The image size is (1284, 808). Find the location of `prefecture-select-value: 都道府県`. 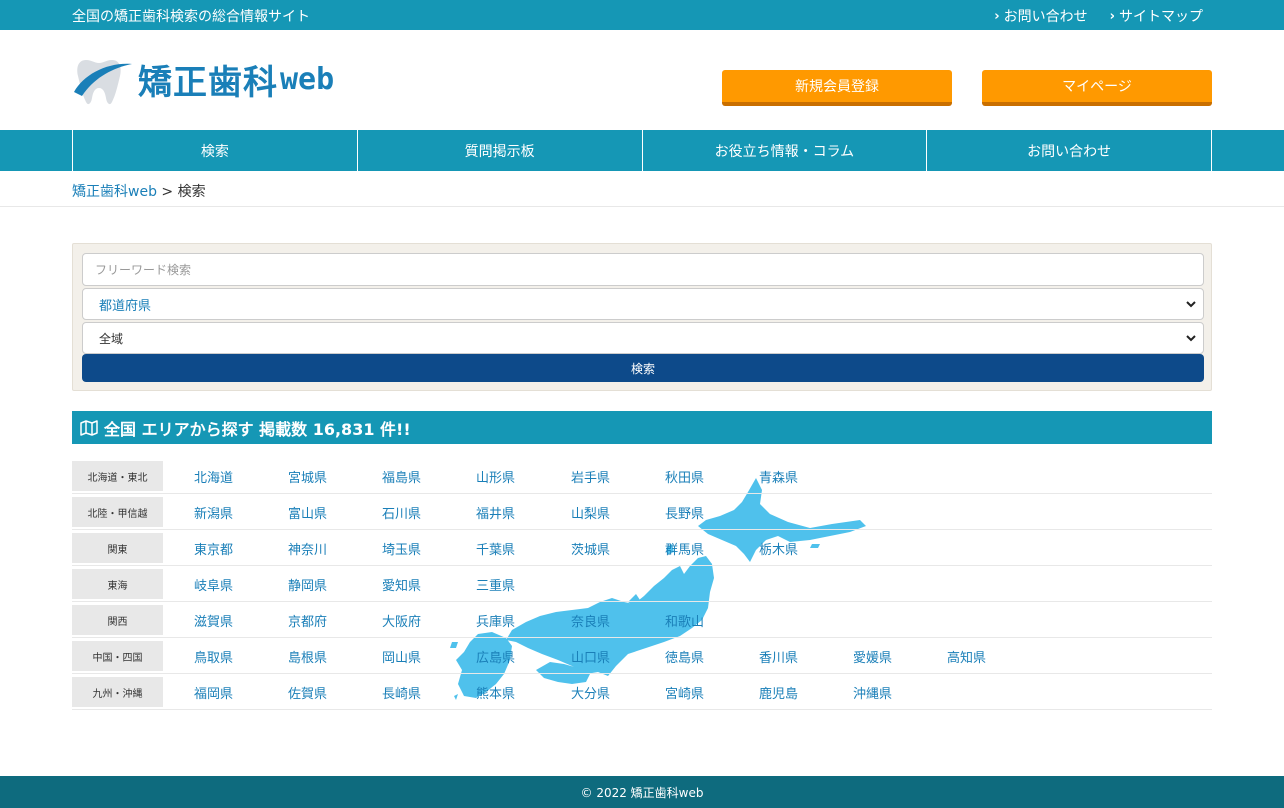

prefecture-select-value: 都道府県 is located at coordinates (125, 306).